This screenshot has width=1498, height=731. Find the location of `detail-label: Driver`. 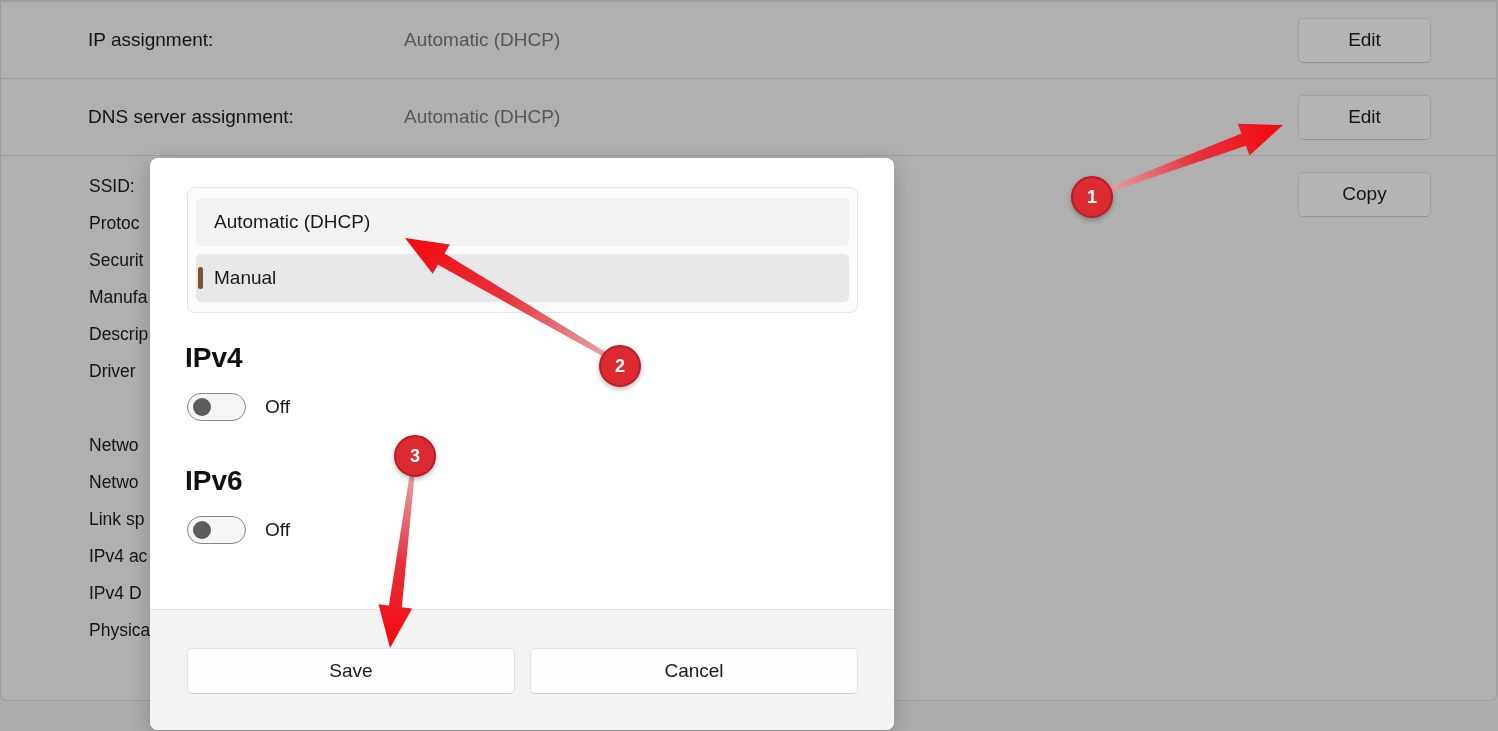

detail-label: Driver is located at coordinates (112, 371).